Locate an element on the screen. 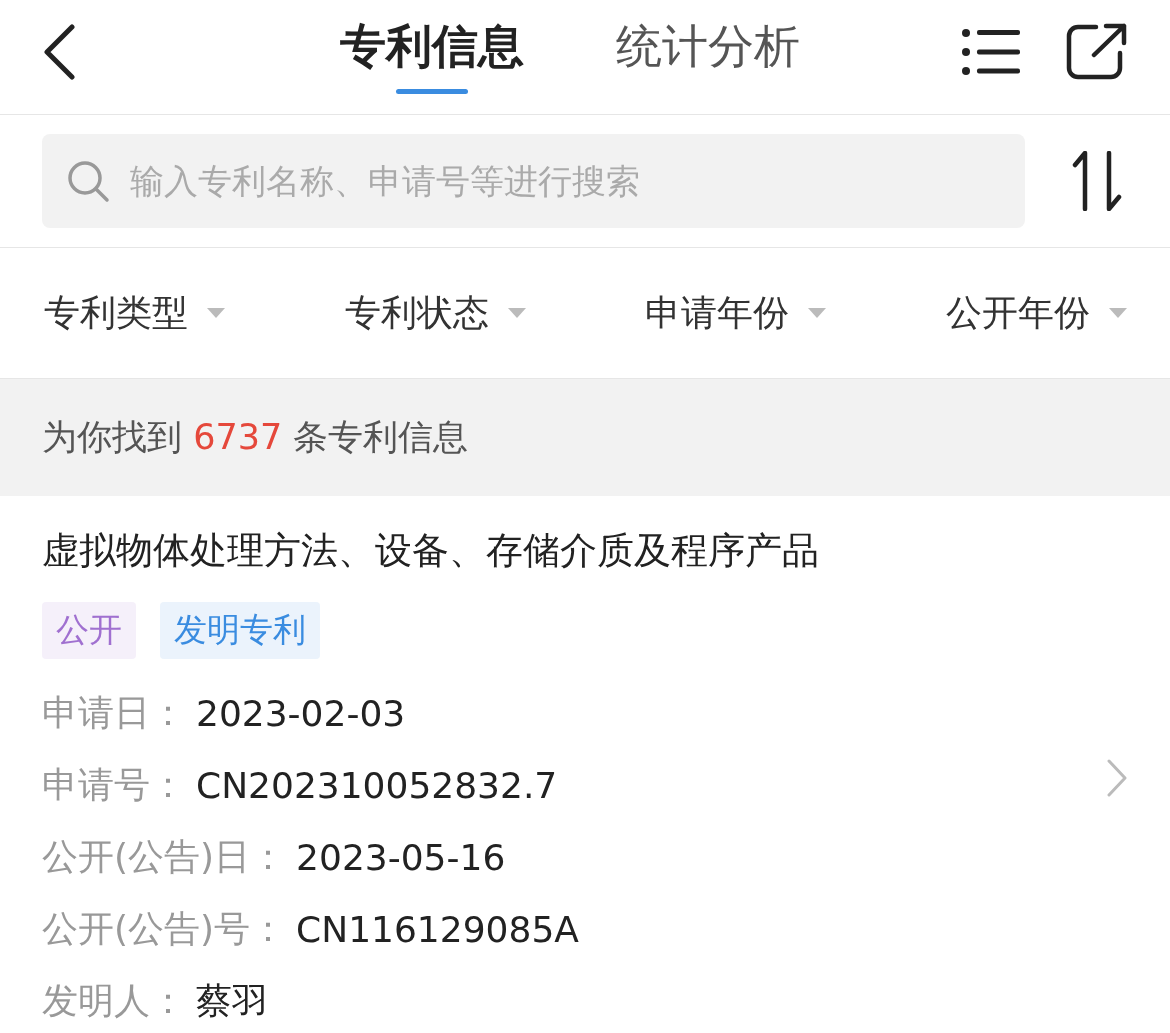 The width and height of the screenshot is (1170, 1033). field-value: CN202310052832.7 is located at coordinates (377, 785).